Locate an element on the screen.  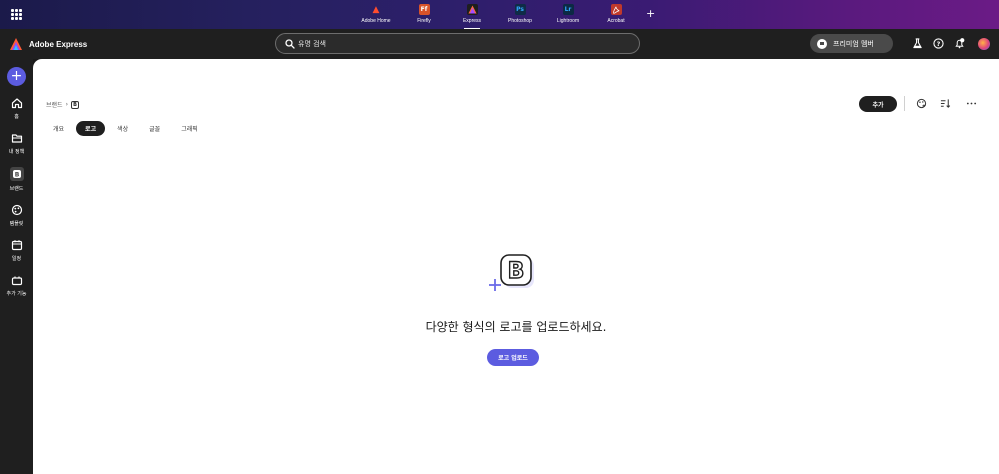
tab-graphics: 그래픽 is located at coordinates (189, 128).